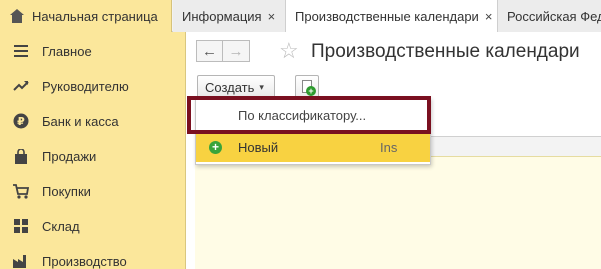 This screenshot has height=269, width=601. Describe the element at coordinates (21, 191) in the screenshot. I see `cart-icon` at that location.